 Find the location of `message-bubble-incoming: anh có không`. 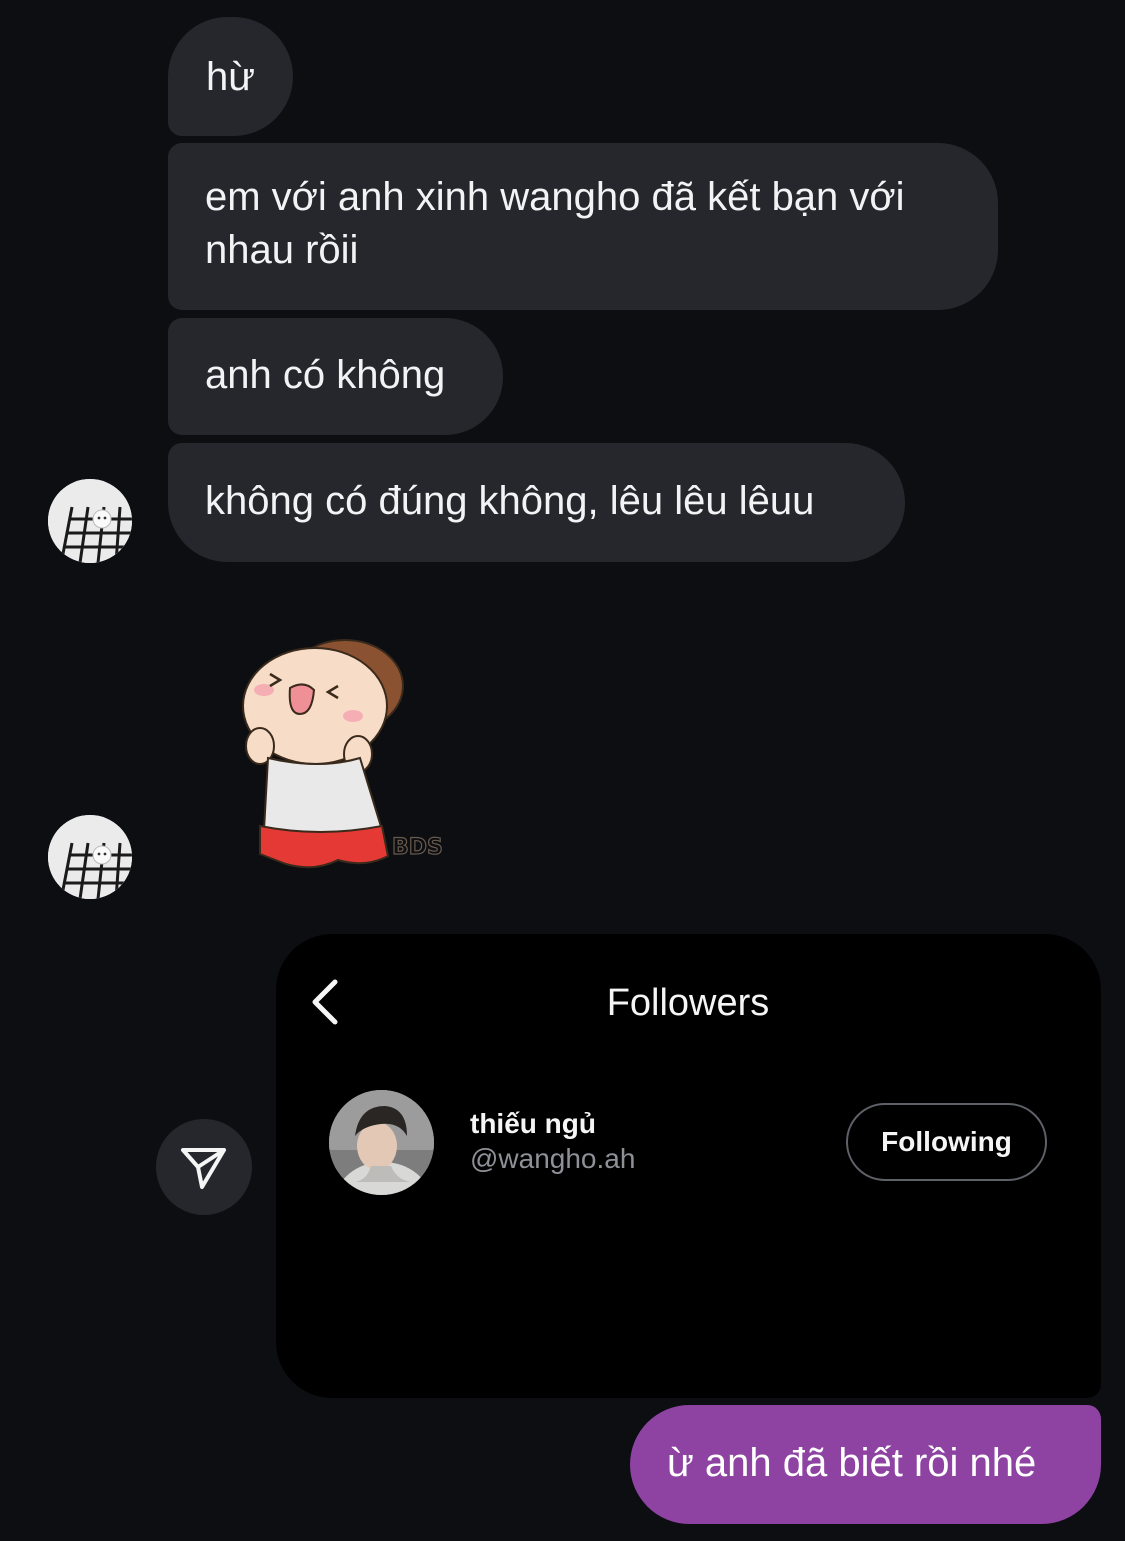

message-bubble-incoming: anh có không is located at coordinates (335, 376).